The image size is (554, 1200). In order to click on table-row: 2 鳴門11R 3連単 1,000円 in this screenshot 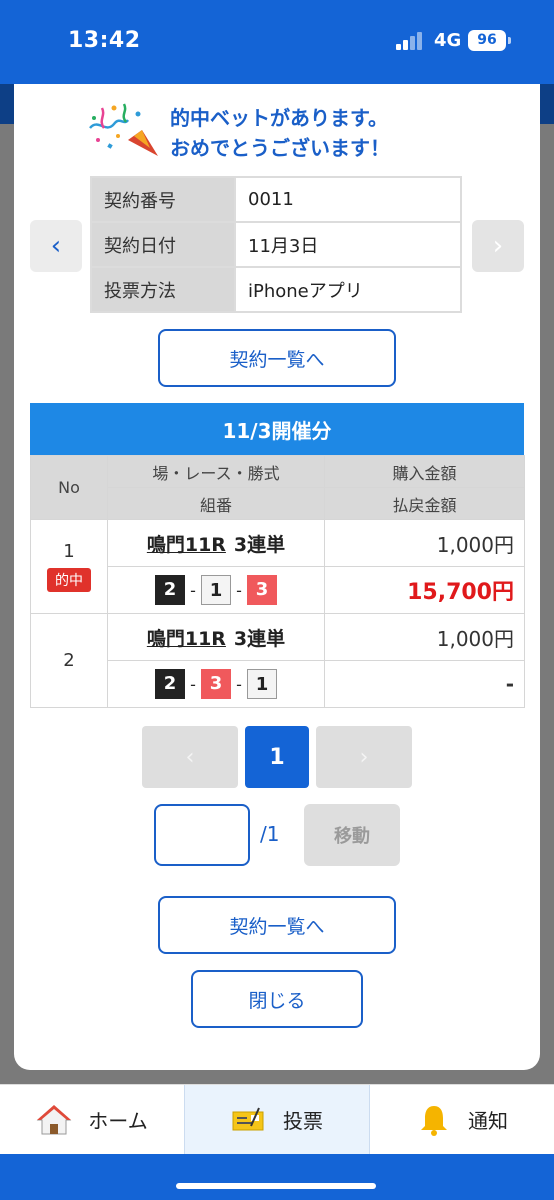, I will do `click(277, 660)`.